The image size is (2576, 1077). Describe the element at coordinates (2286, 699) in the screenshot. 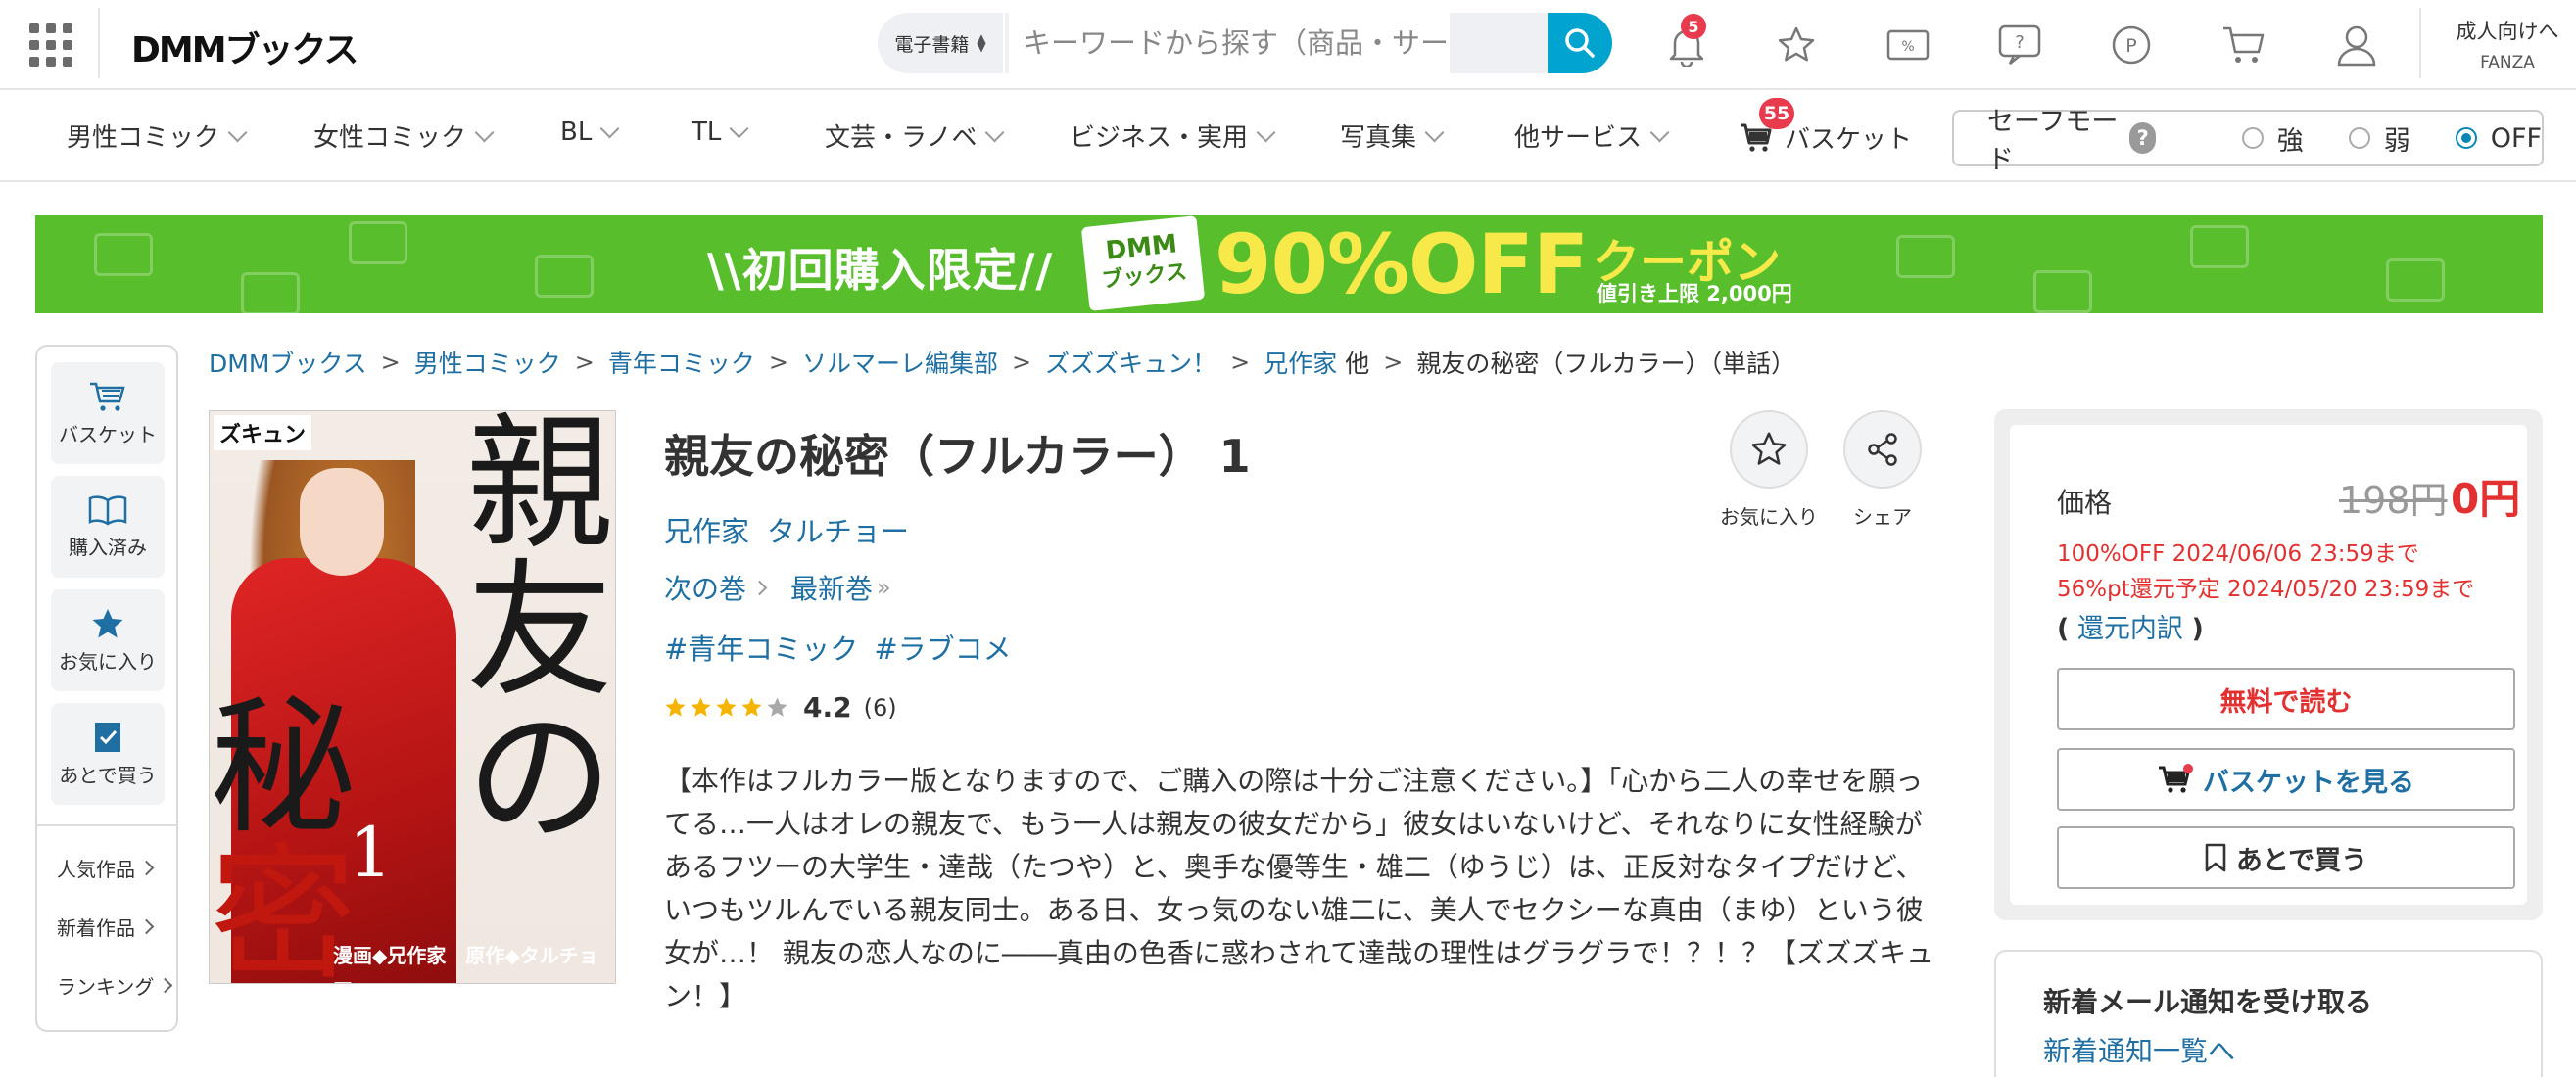

I see `free-read-button: 無料で読む` at that location.